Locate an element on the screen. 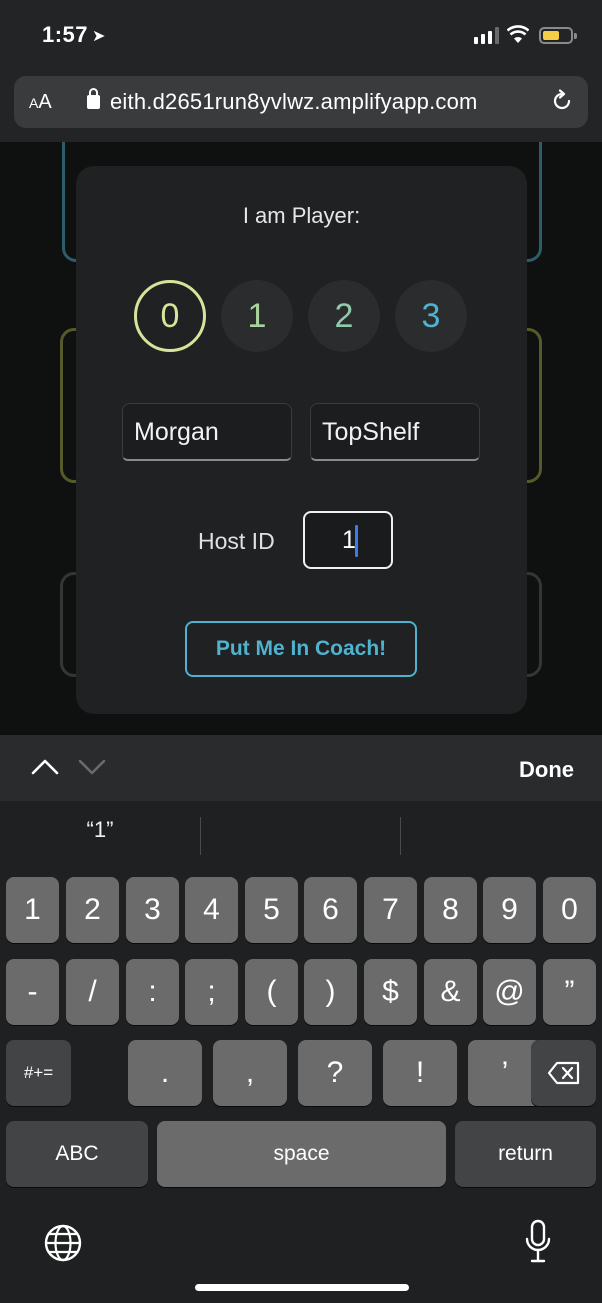 This screenshot has width=602, height=1303. lock-icon is located at coordinates (93, 98).